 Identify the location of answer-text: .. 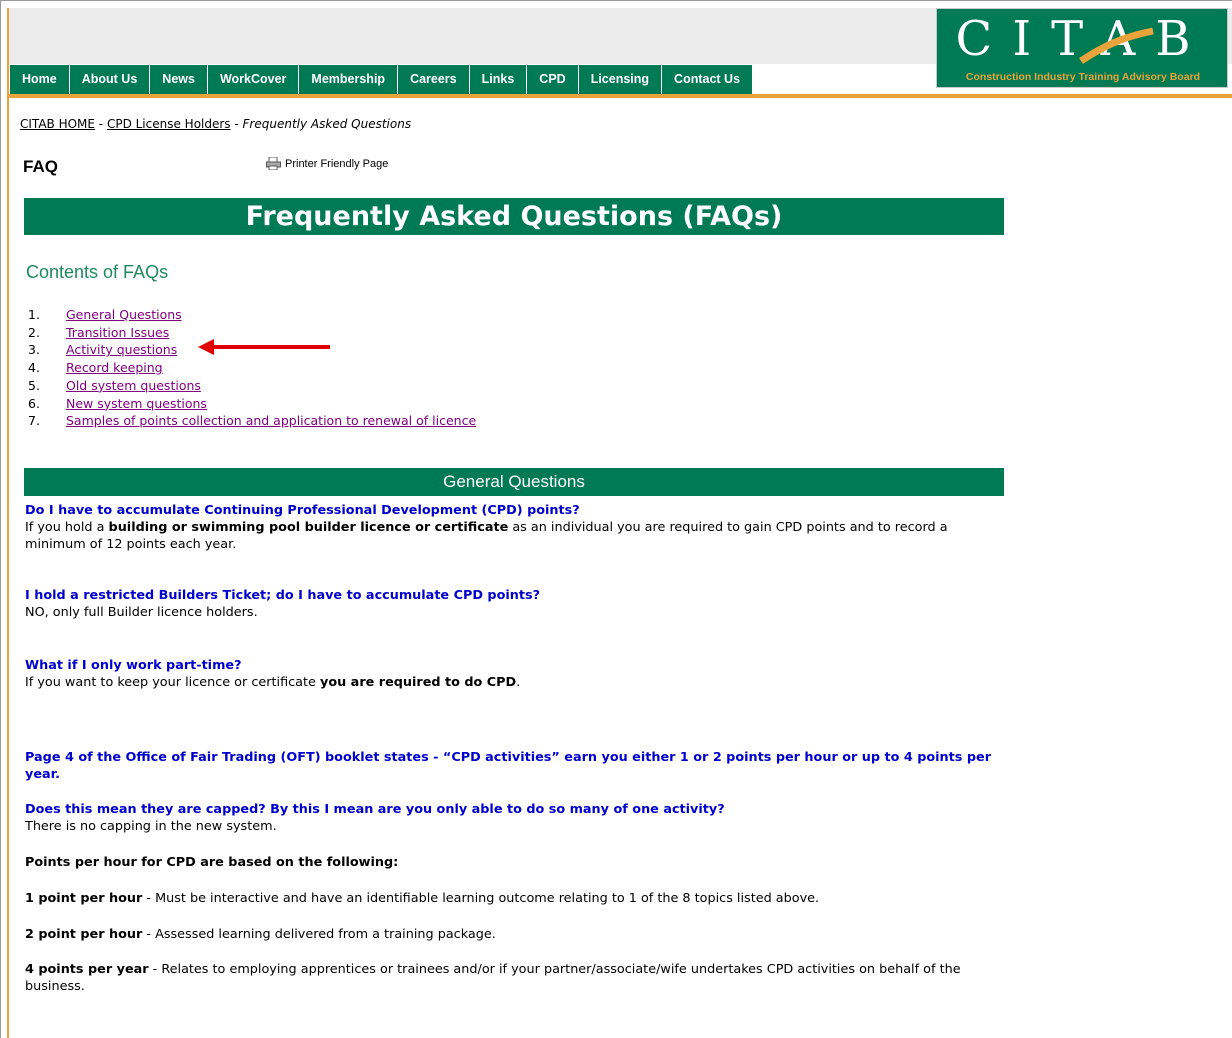
(518, 682).